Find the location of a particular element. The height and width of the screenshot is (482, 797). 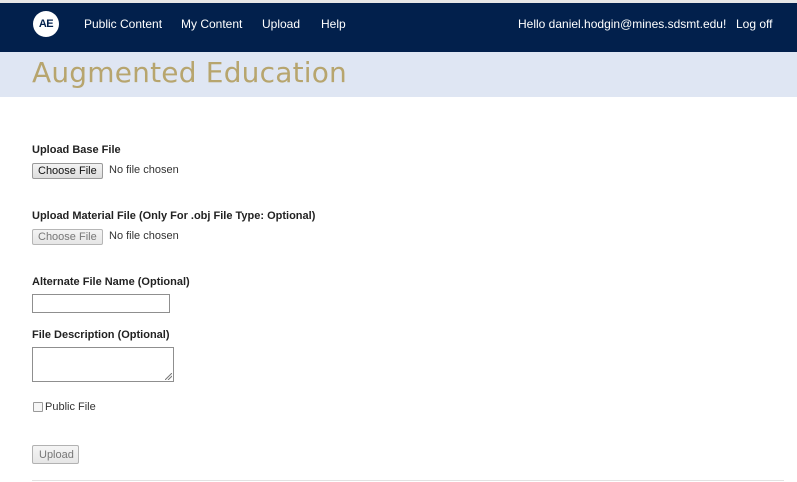

choose-material-file-button: Choose File is located at coordinates (67, 237).